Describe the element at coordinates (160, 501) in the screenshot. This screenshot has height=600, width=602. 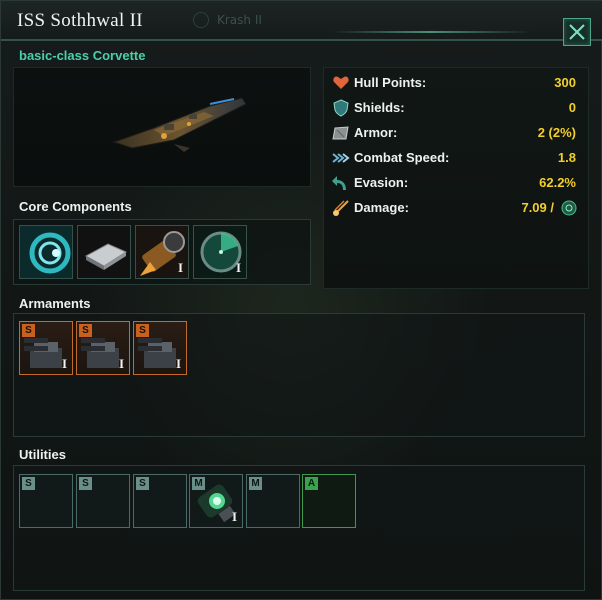
I see `utility-slot-3: S` at that location.